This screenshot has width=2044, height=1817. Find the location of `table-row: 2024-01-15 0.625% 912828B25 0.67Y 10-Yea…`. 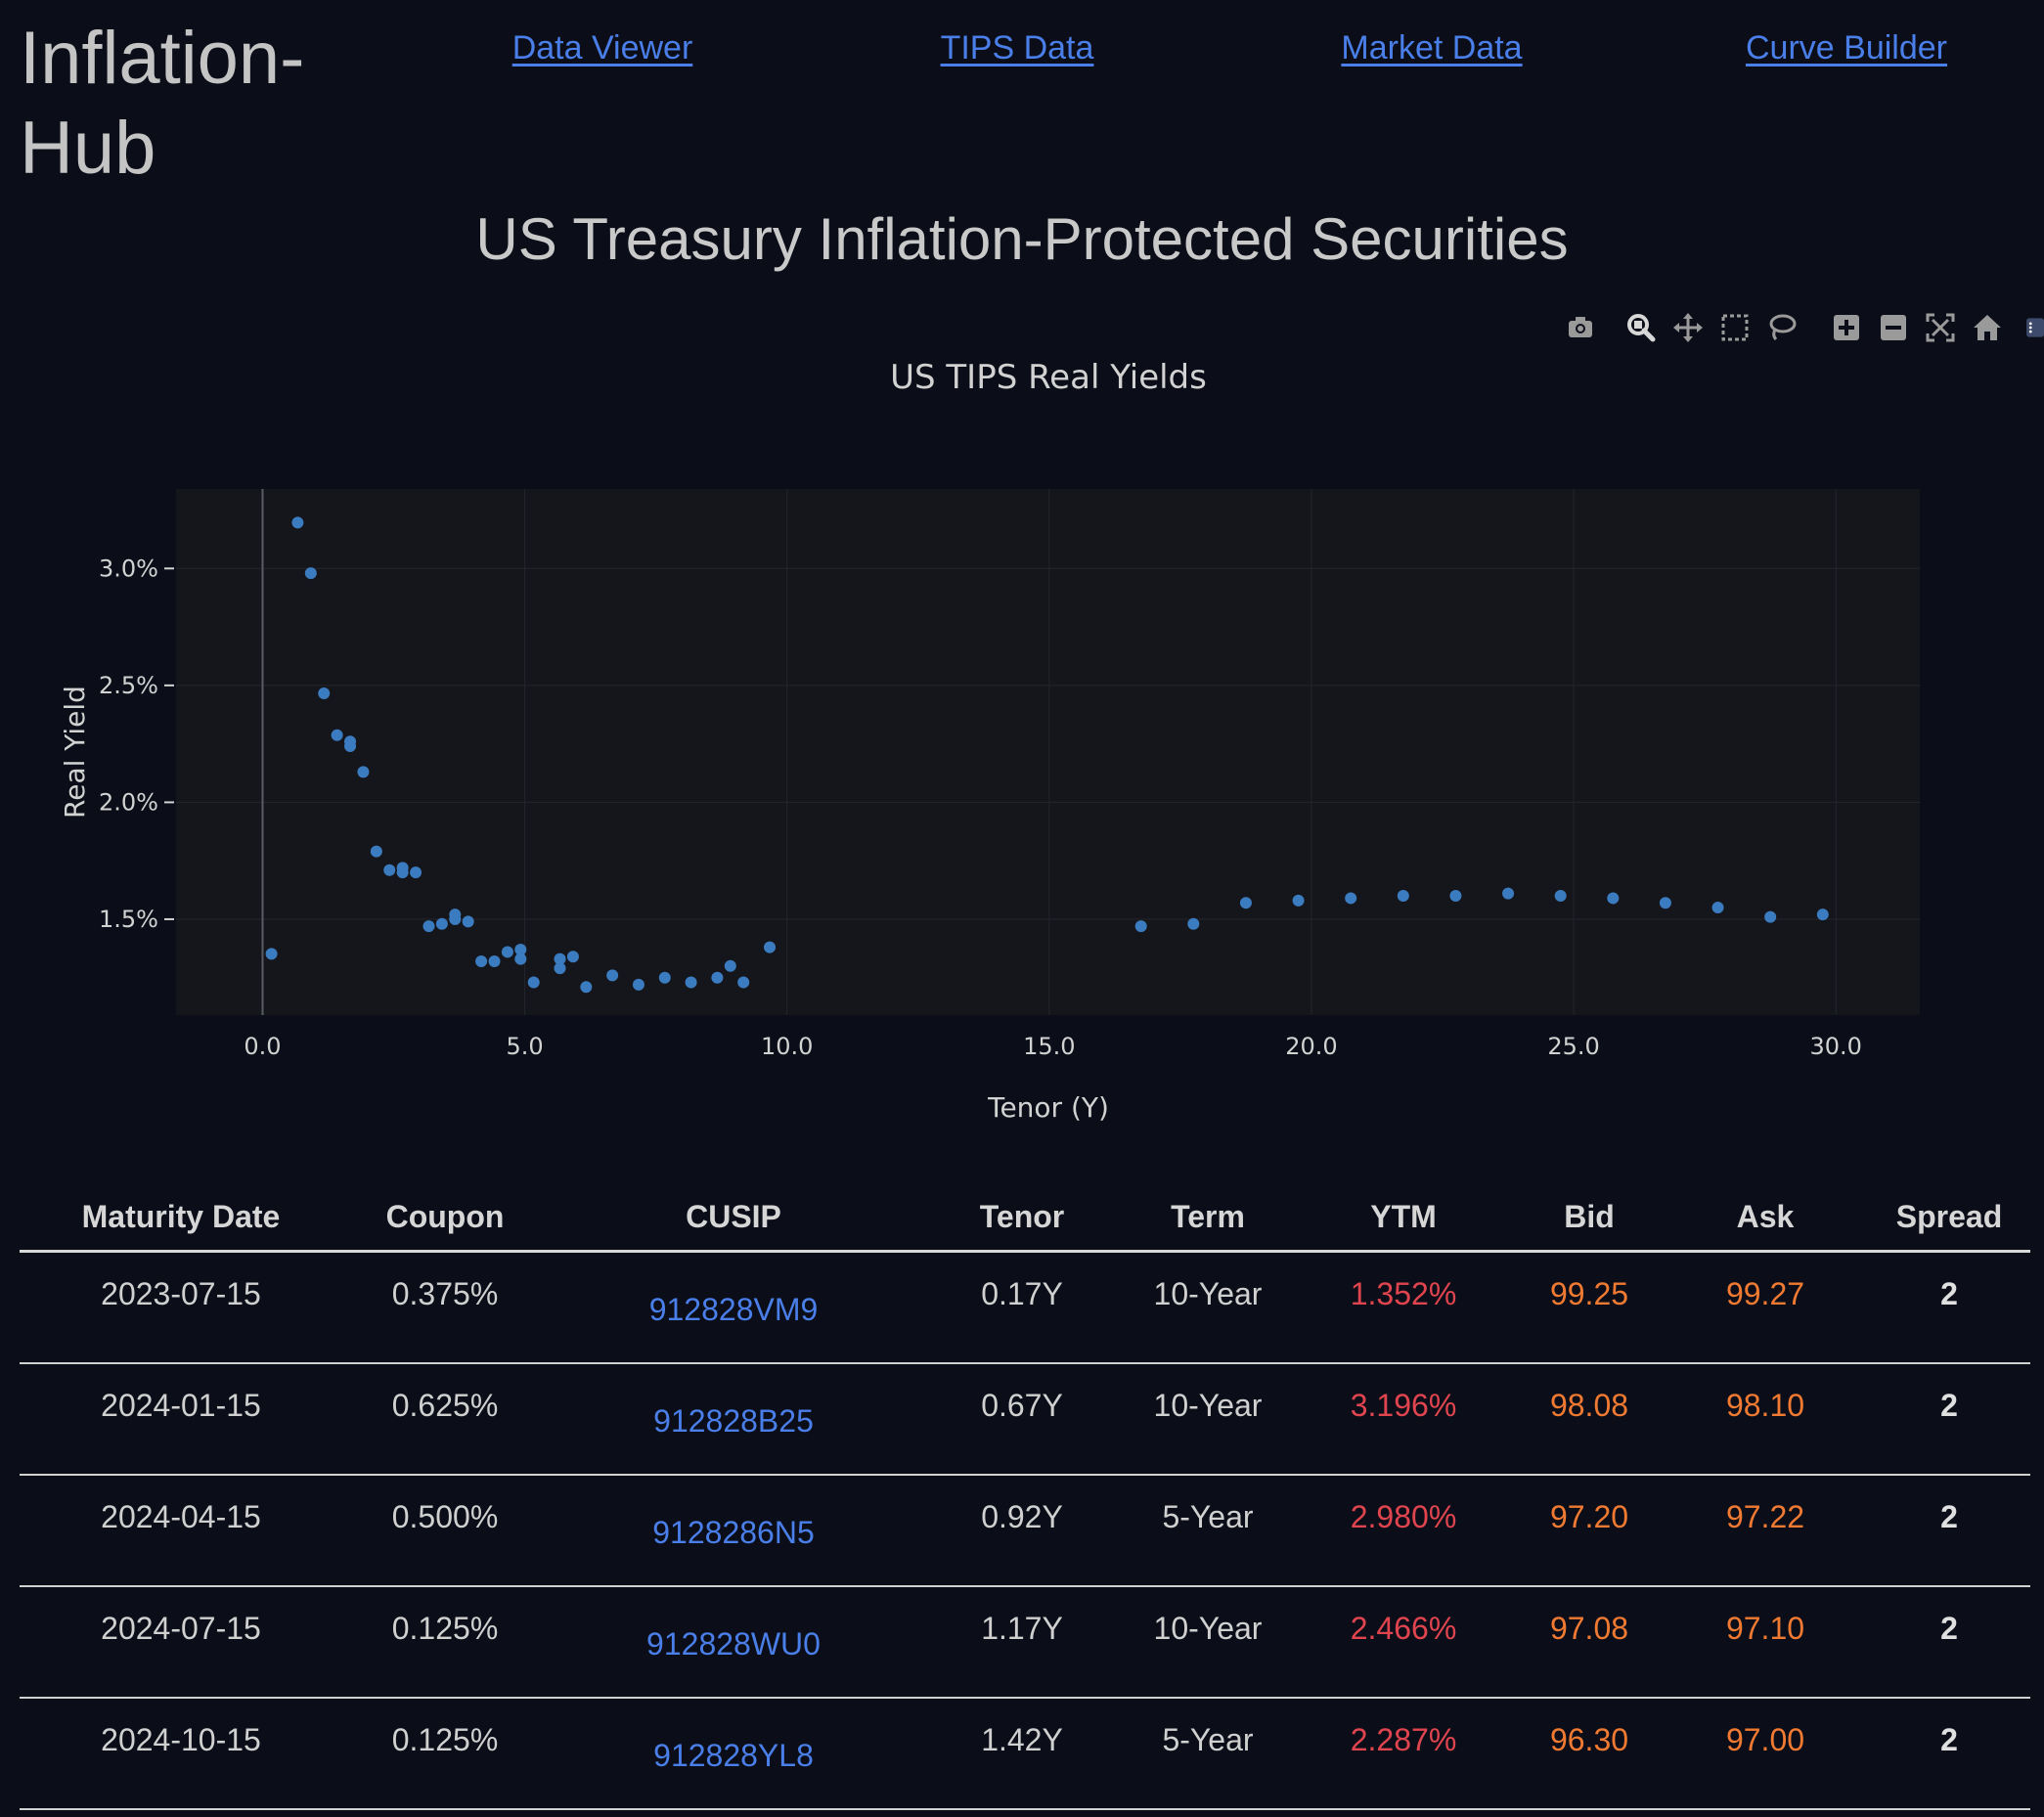

table-row: 2024-01-15 0.625% 912828B25 0.67Y 10-Yea… is located at coordinates (1025, 1419).